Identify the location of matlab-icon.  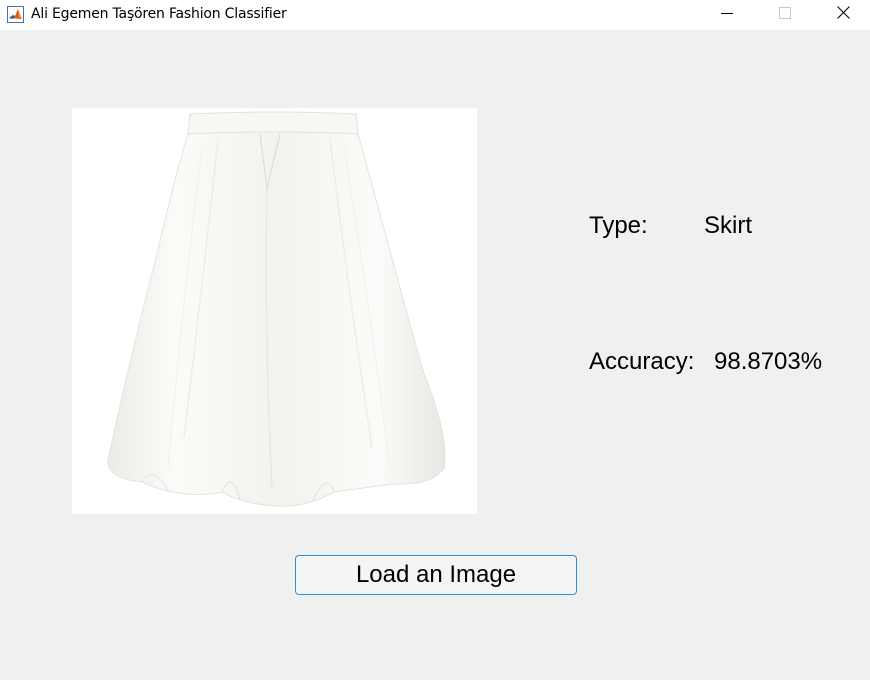
(15, 14).